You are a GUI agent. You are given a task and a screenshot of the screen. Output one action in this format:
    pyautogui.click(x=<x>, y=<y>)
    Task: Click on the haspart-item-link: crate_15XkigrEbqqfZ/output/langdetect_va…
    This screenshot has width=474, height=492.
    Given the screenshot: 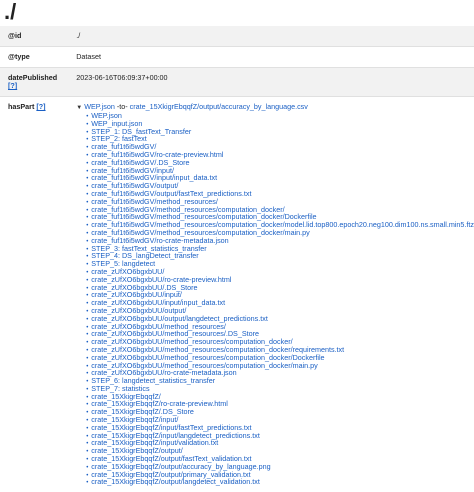 What is the action you would take?
    pyautogui.click(x=175, y=481)
    